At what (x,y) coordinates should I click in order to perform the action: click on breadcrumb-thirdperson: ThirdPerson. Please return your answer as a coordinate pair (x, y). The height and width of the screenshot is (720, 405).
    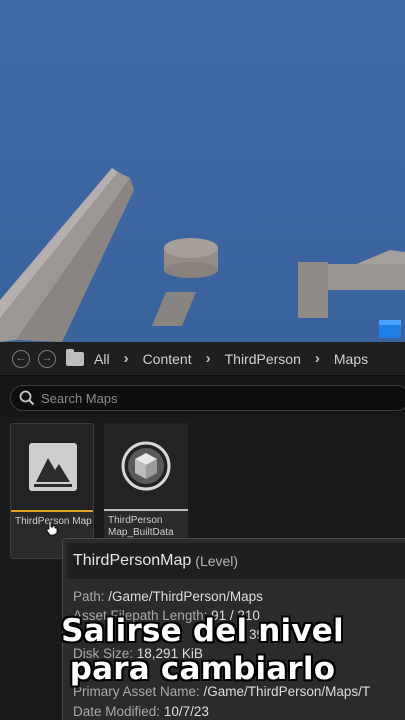
    Looking at the image, I should click on (263, 359).